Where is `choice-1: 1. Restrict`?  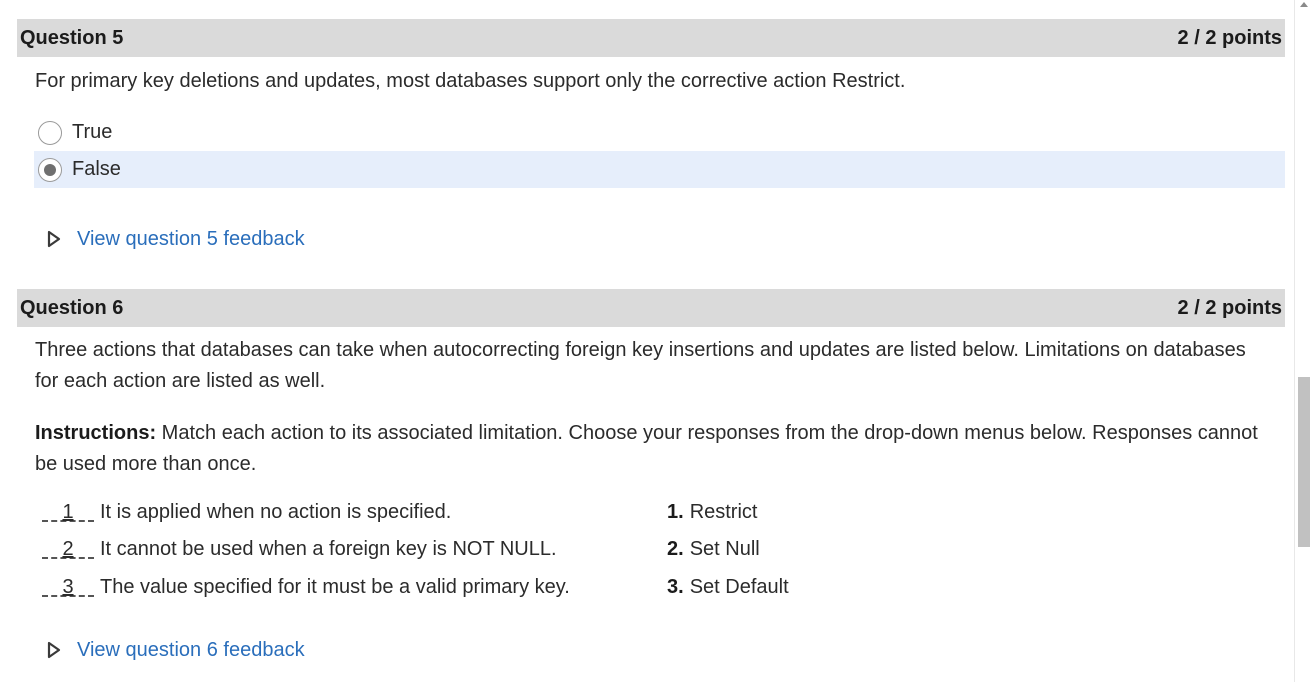
choice-1: 1. Restrict is located at coordinates (712, 512).